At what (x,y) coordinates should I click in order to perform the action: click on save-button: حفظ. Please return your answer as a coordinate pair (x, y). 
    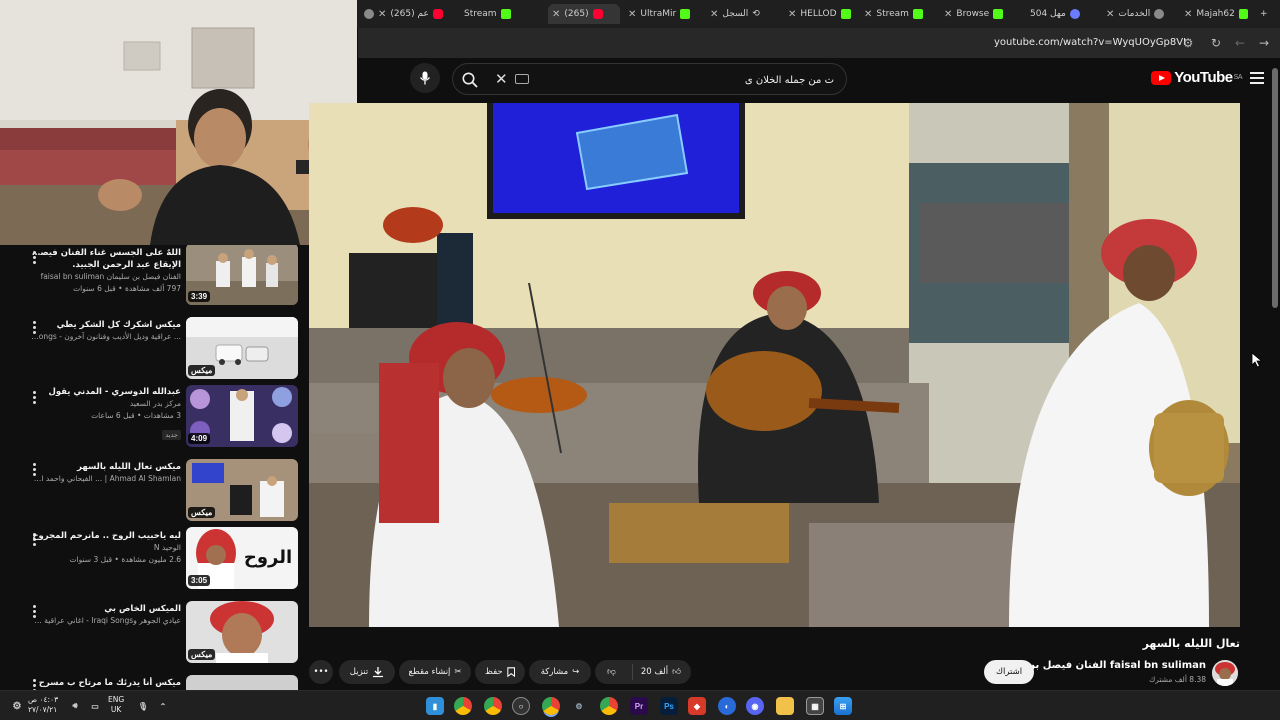
    Looking at the image, I should click on (500, 672).